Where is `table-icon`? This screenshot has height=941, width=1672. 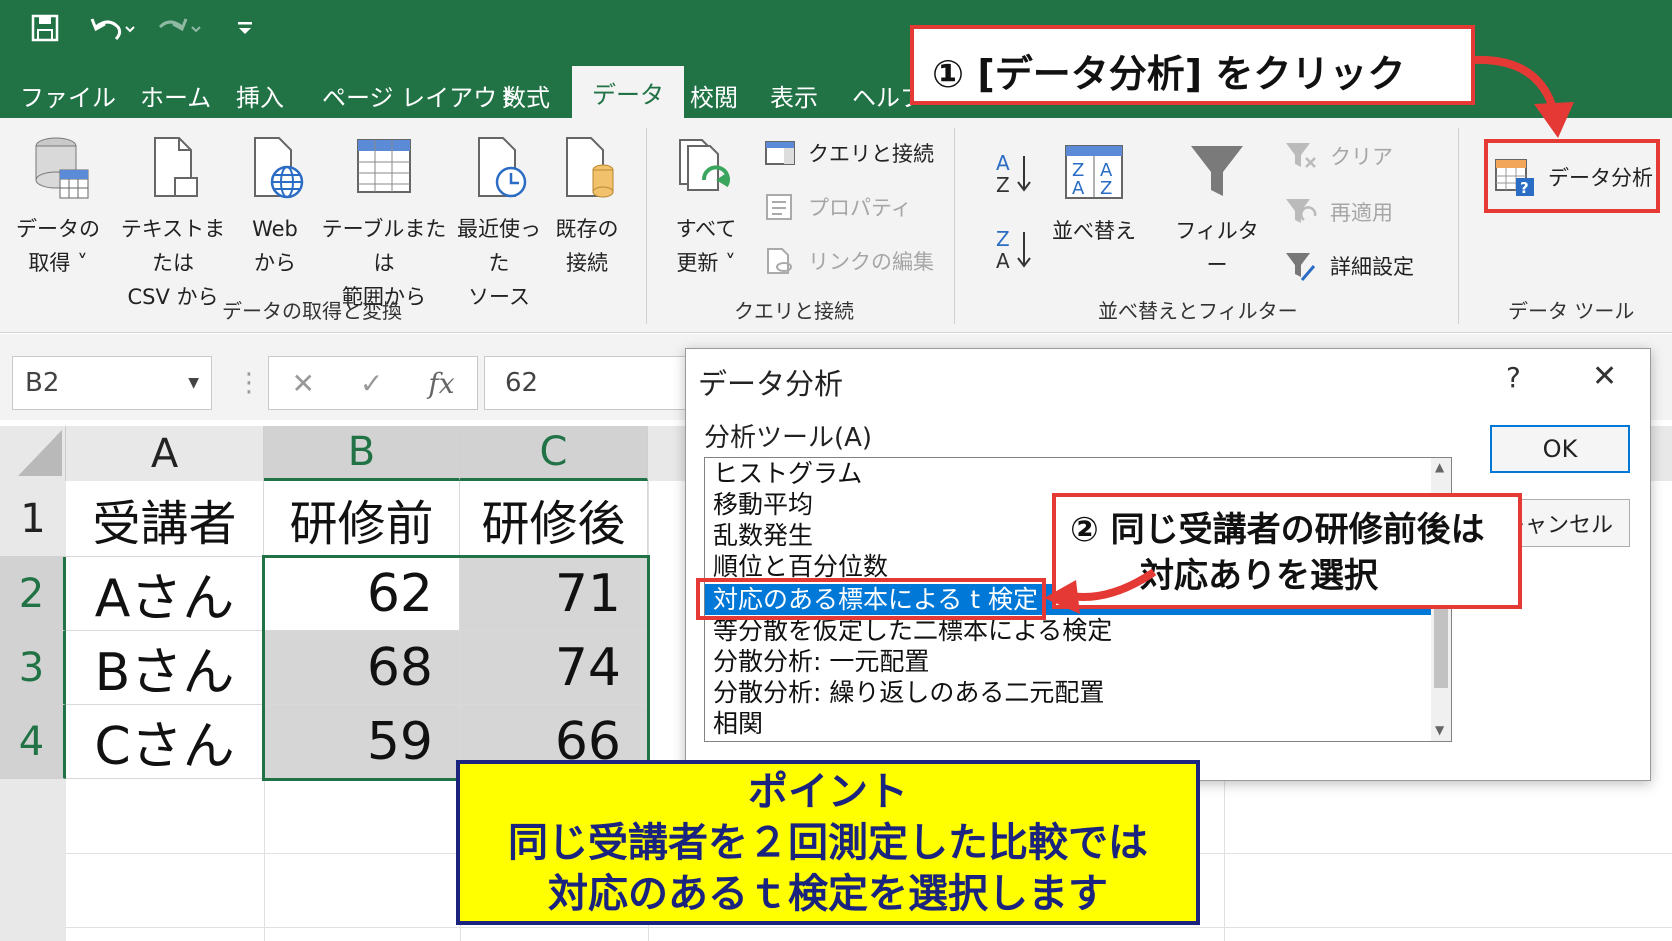 table-icon is located at coordinates (384, 166).